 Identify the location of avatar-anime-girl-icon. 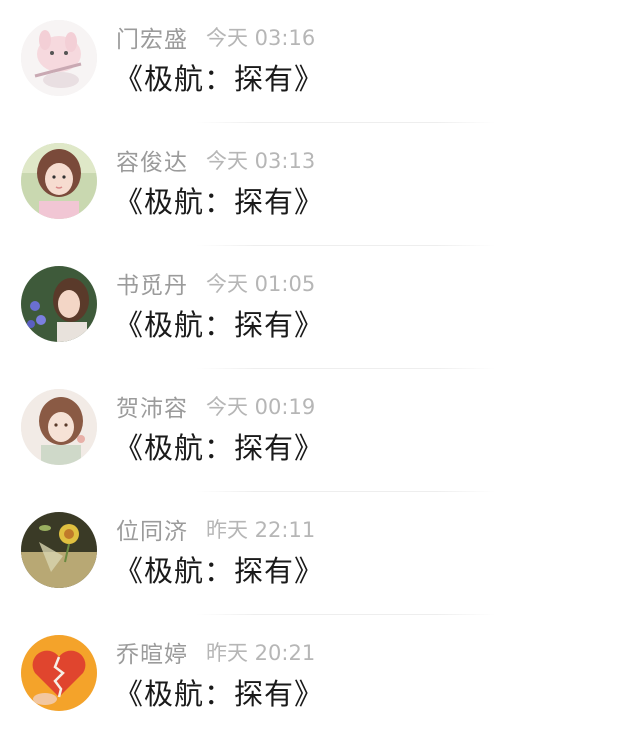
(59, 427).